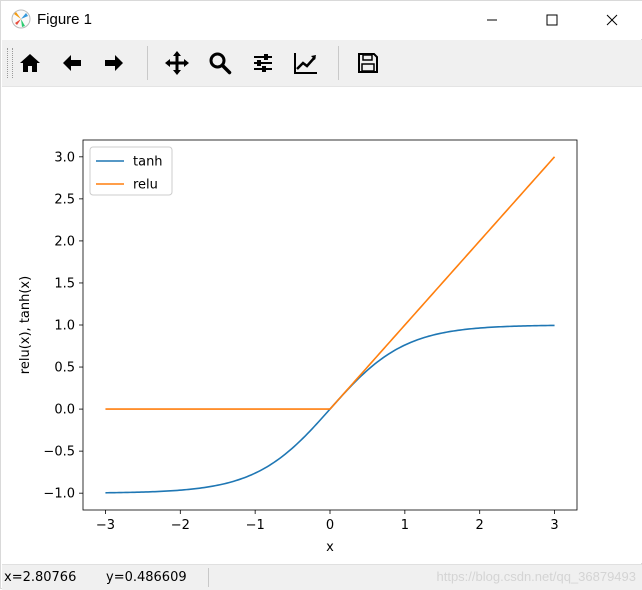  I want to click on x-tick-label: 3, so click(554, 525).